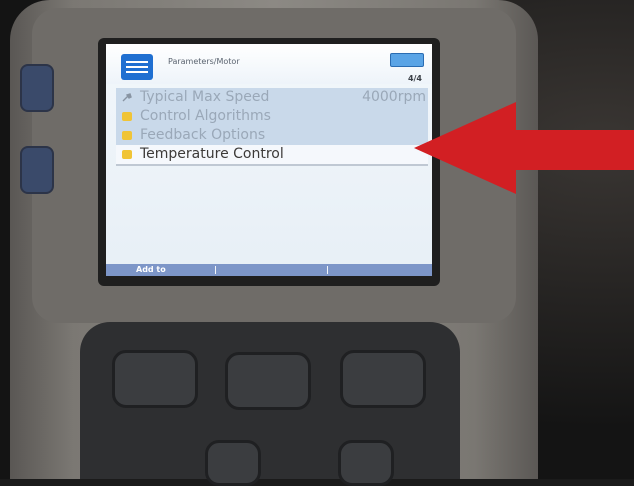 Image resolution: width=634 pixels, height=486 pixels. Describe the element at coordinates (272, 97) in the screenshot. I see `list-item-typical-max-speed: Typical Max Speed 4000rpm` at that location.